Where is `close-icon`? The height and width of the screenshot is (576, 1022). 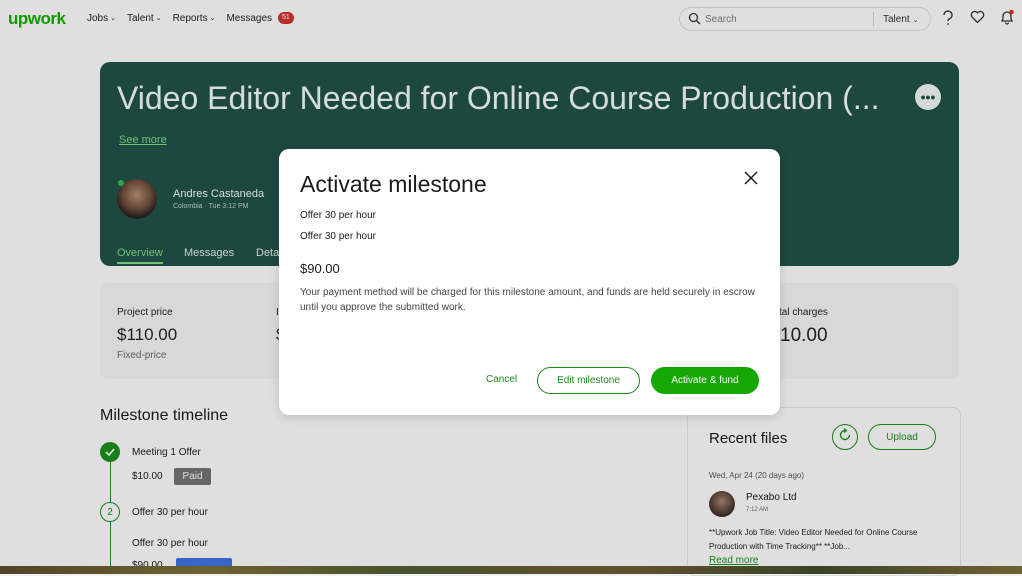
close-icon is located at coordinates (751, 180).